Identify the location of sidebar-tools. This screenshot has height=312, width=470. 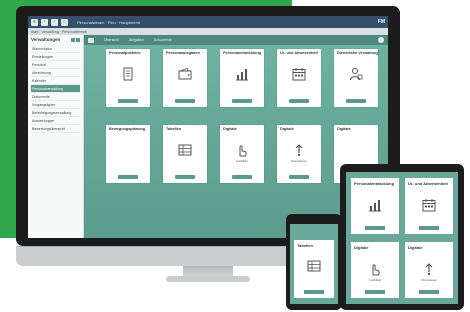
(75, 39).